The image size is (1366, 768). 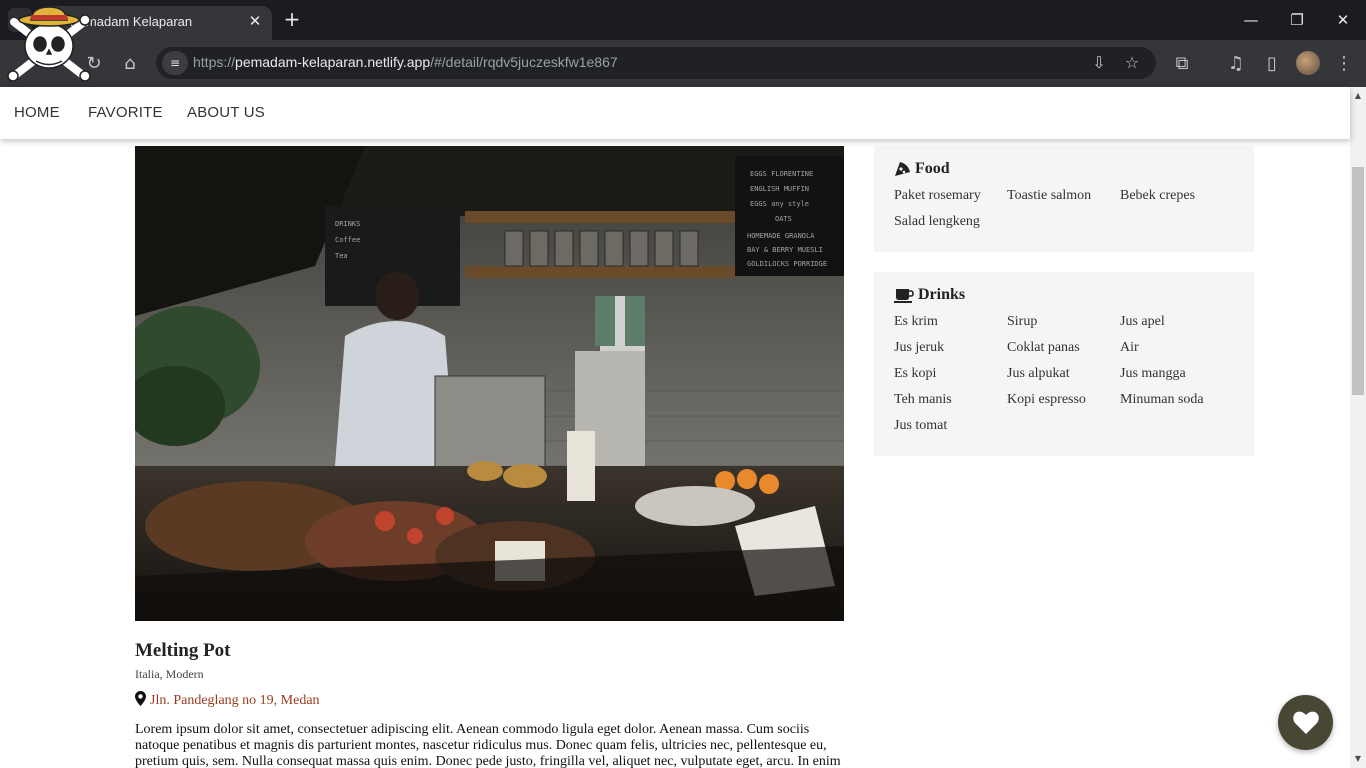 I want to click on svg-text: BAY & BERRY MUESLI, so click(x=785, y=250).